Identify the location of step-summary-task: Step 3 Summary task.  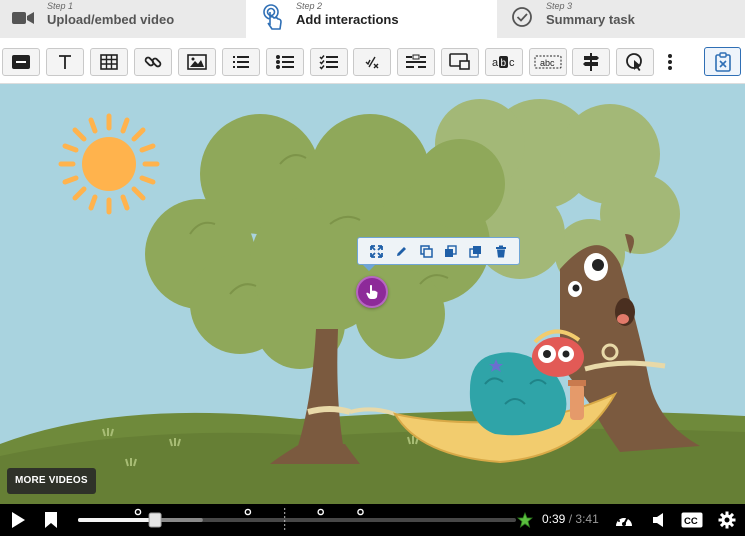
(621, 19).